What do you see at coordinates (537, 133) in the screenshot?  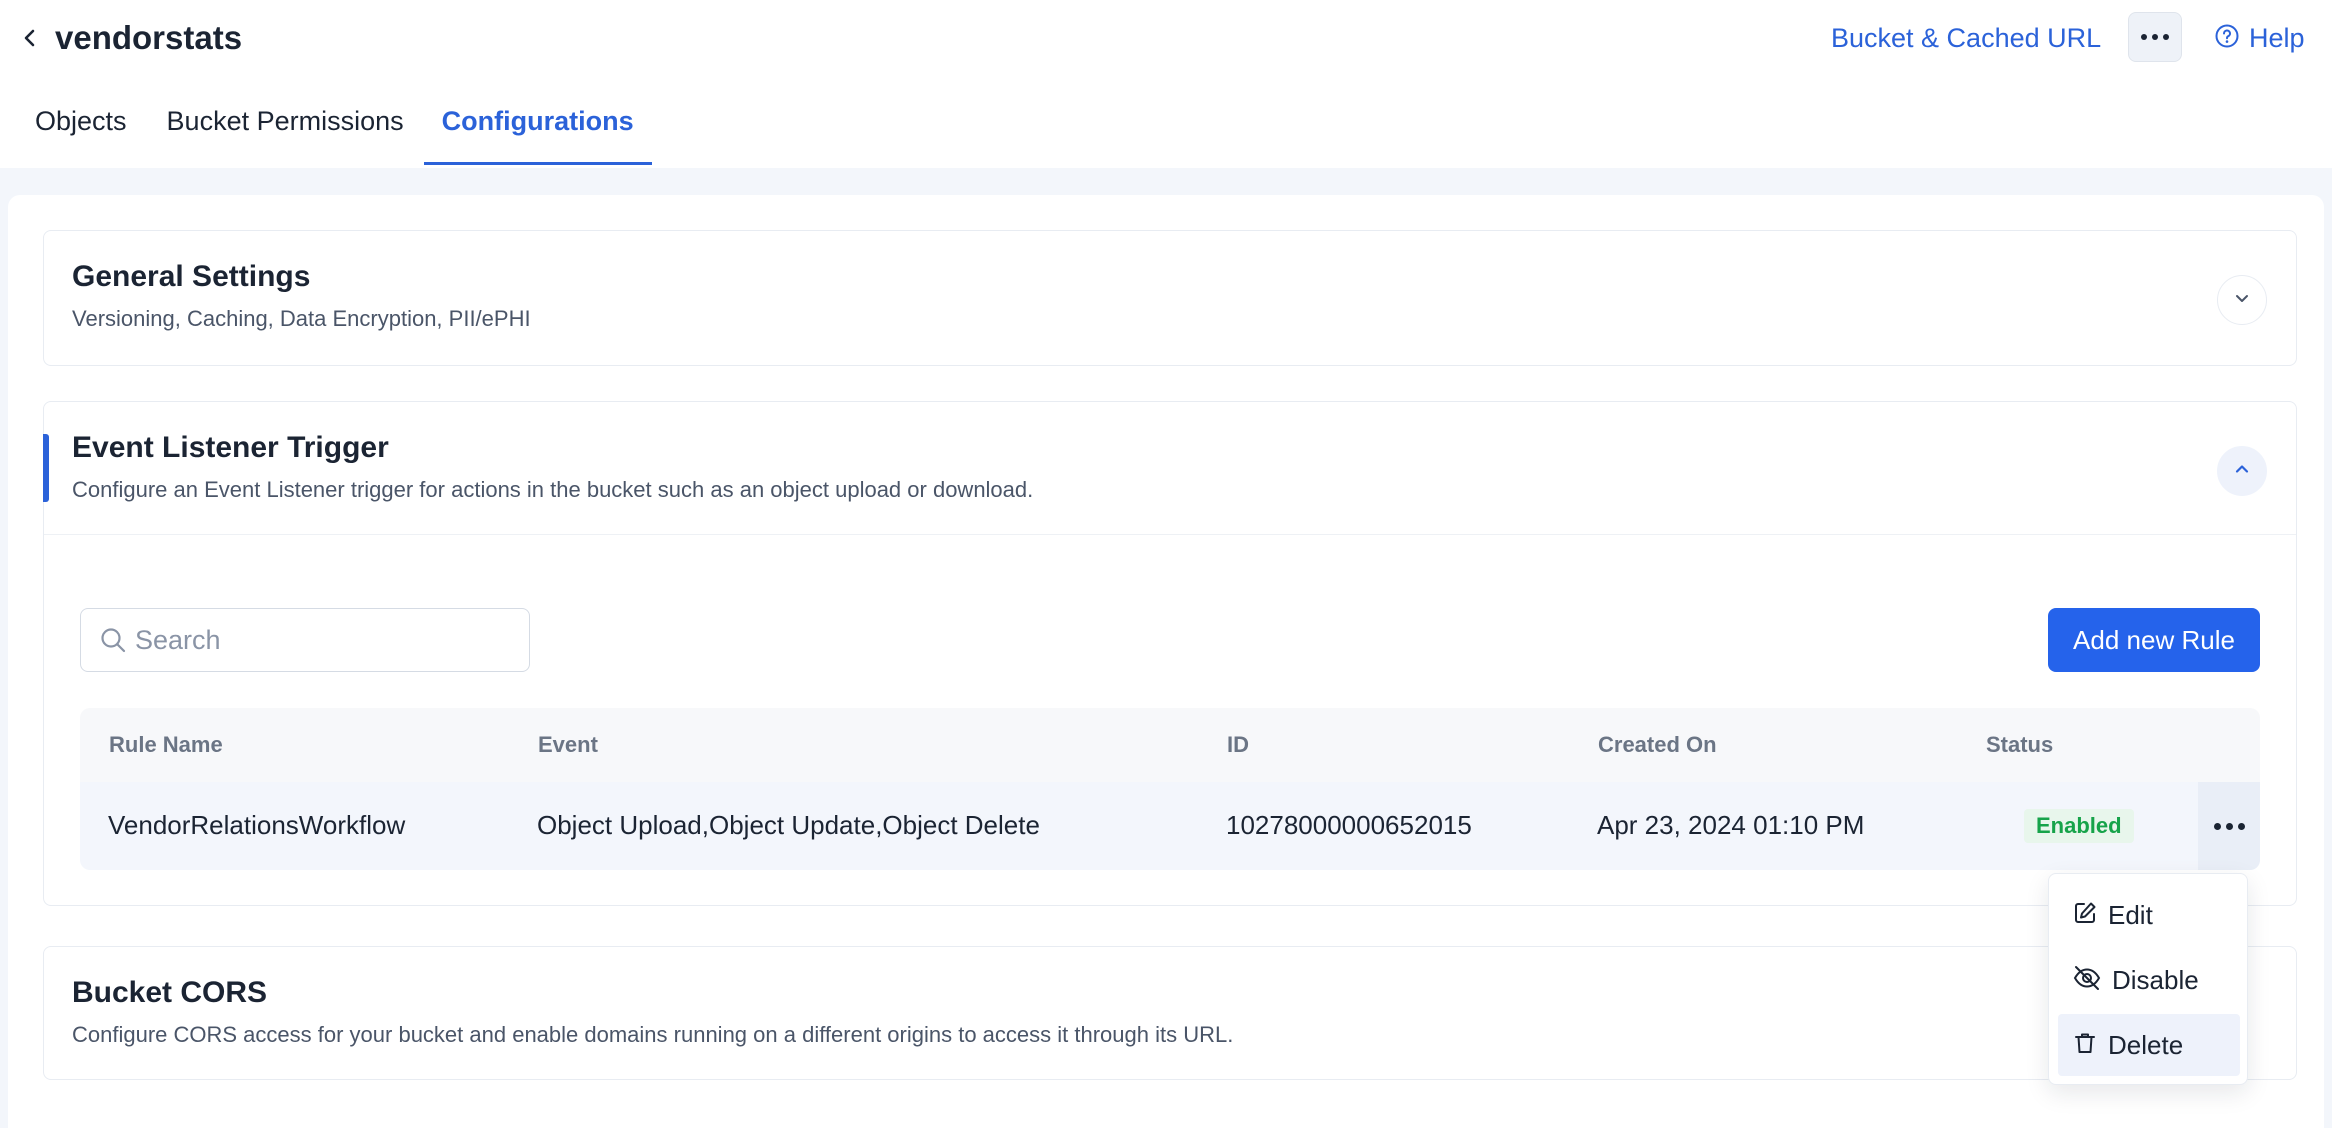 I see `tab-configurations: Configurations` at bounding box center [537, 133].